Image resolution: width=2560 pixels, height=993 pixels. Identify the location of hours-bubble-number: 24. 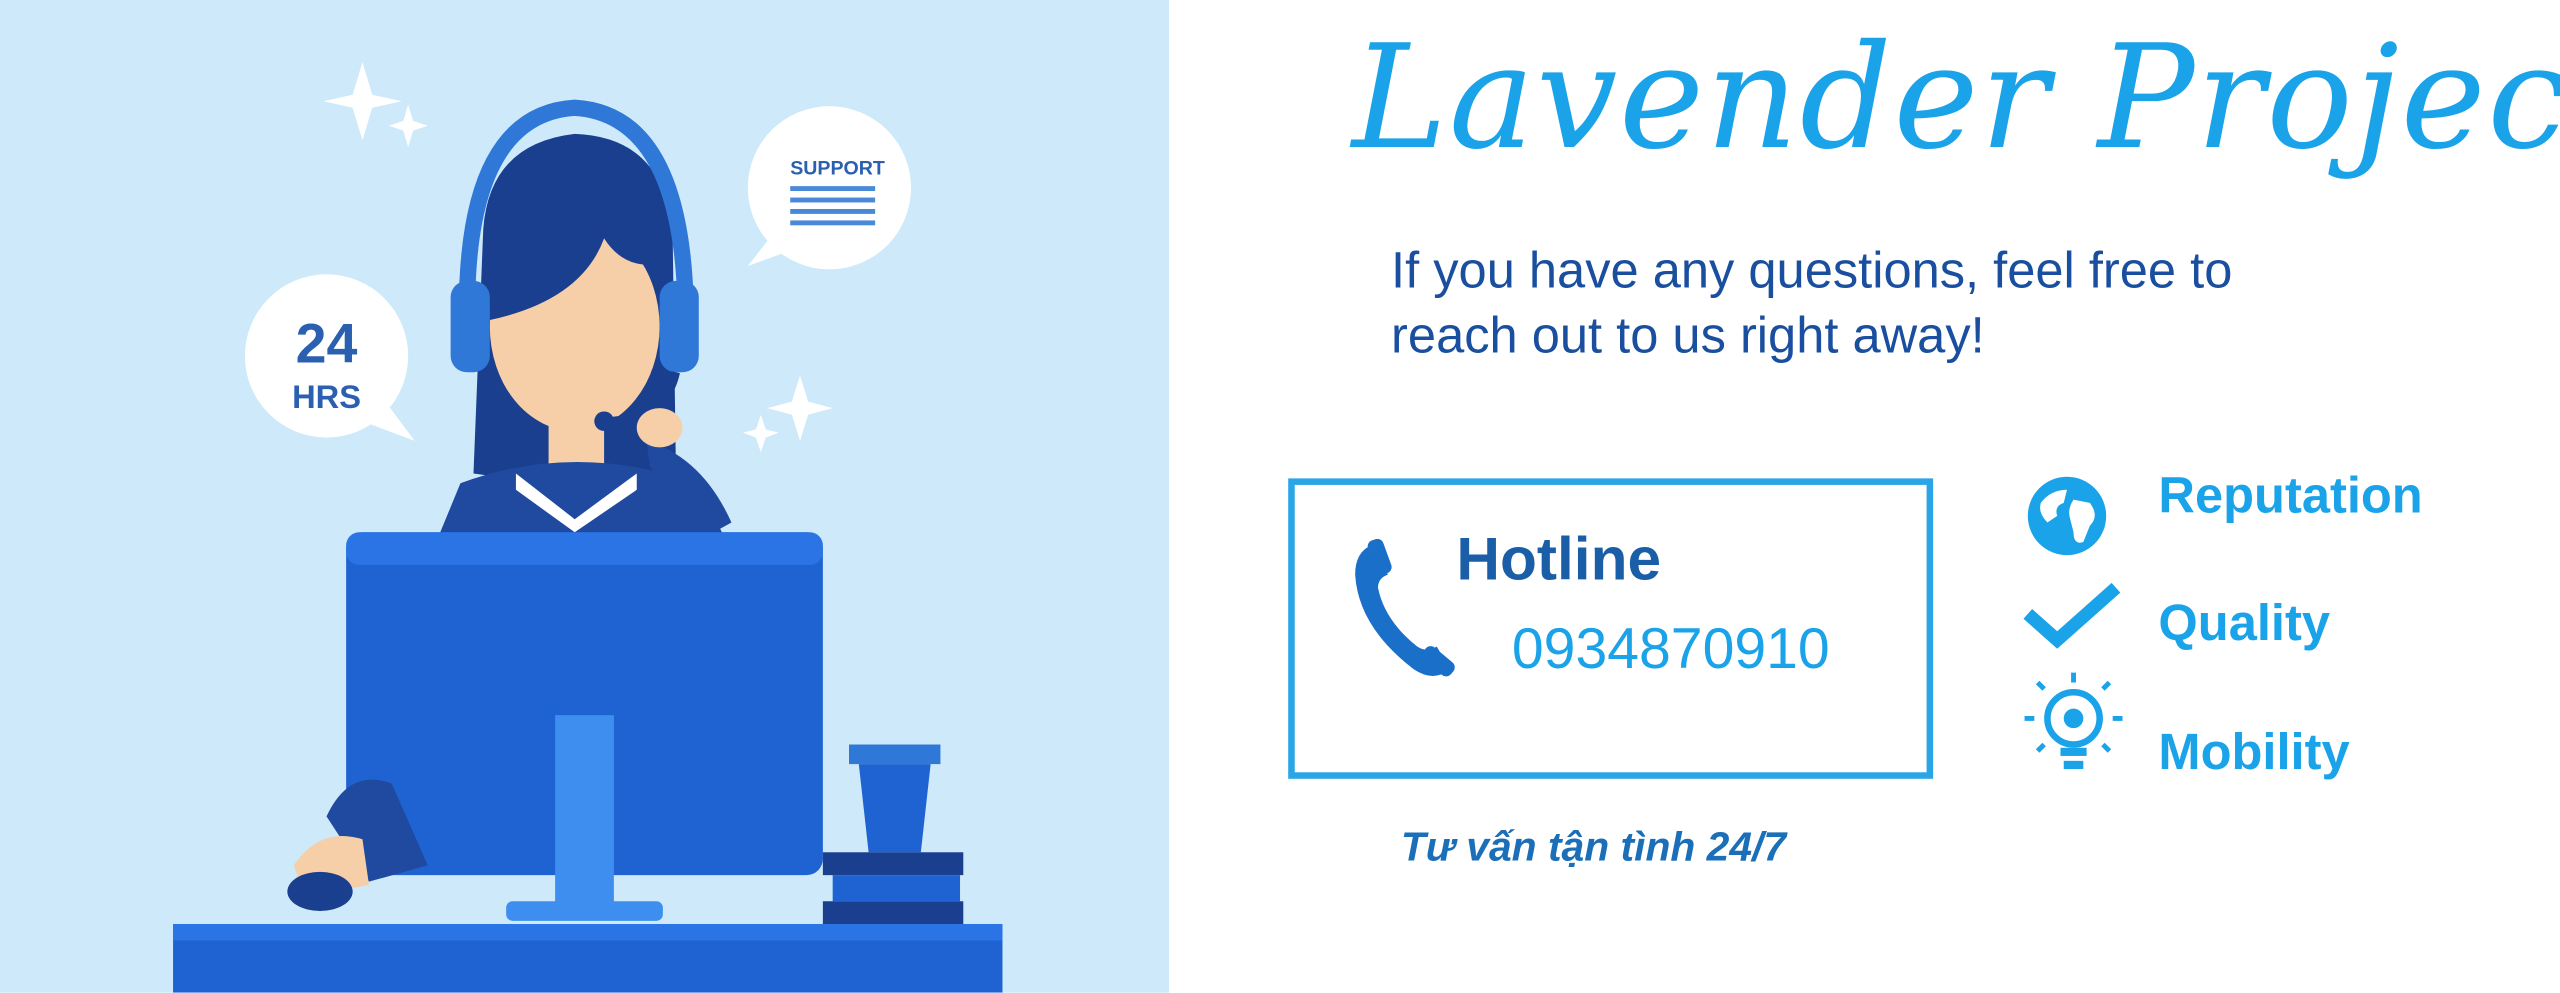
(327, 343).